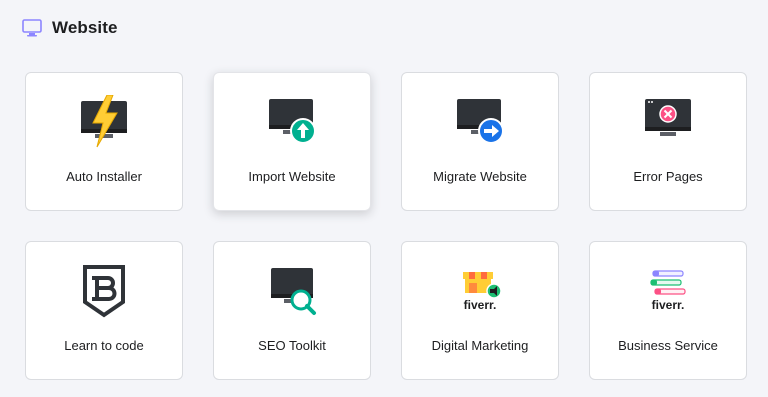 The image size is (768, 397). What do you see at coordinates (668, 291) in the screenshot?
I see `fiverr-business-icon: fiverr.` at bounding box center [668, 291].